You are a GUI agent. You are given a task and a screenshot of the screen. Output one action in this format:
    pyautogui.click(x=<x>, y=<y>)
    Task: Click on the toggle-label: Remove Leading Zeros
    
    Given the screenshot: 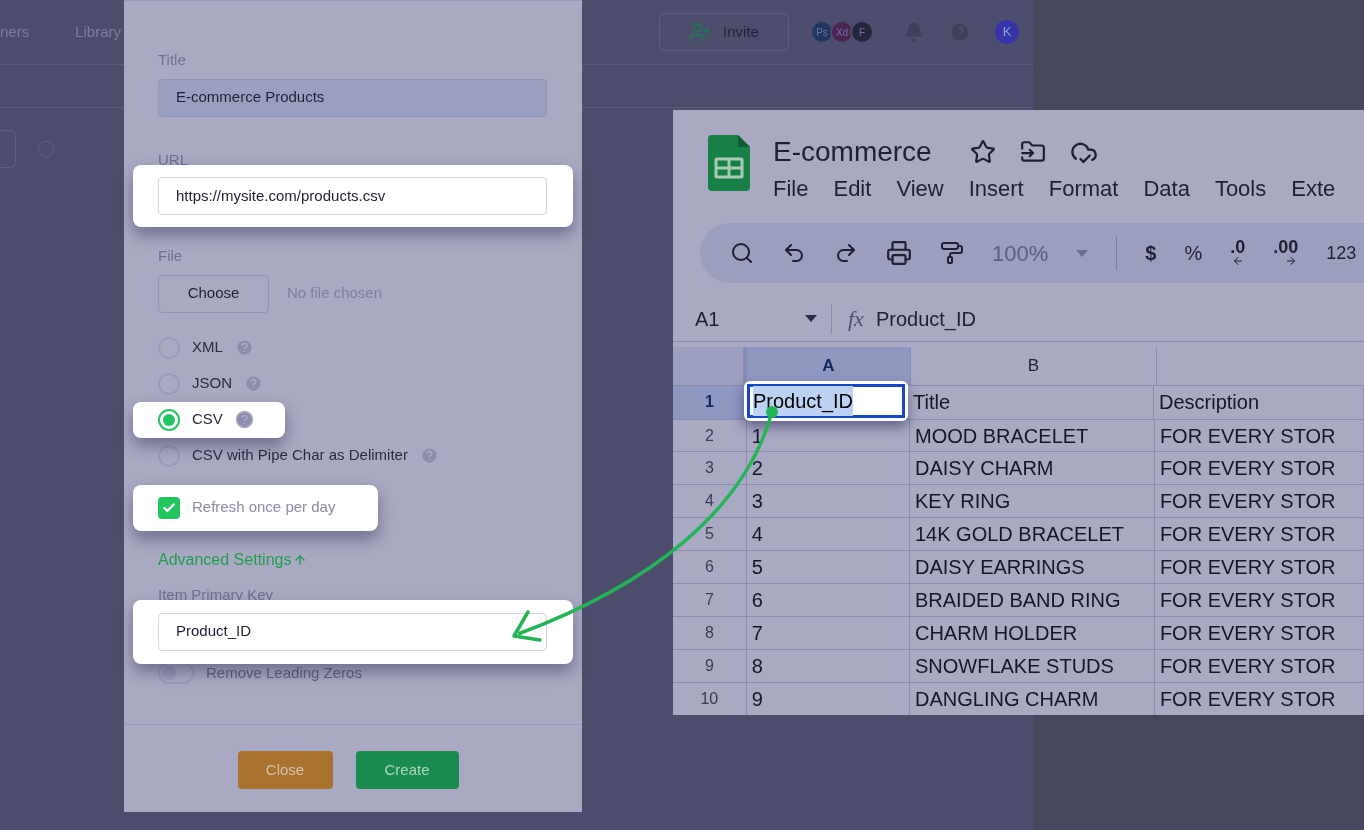 What is the action you would take?
    pyautogui.click(x=284, y=672)
    